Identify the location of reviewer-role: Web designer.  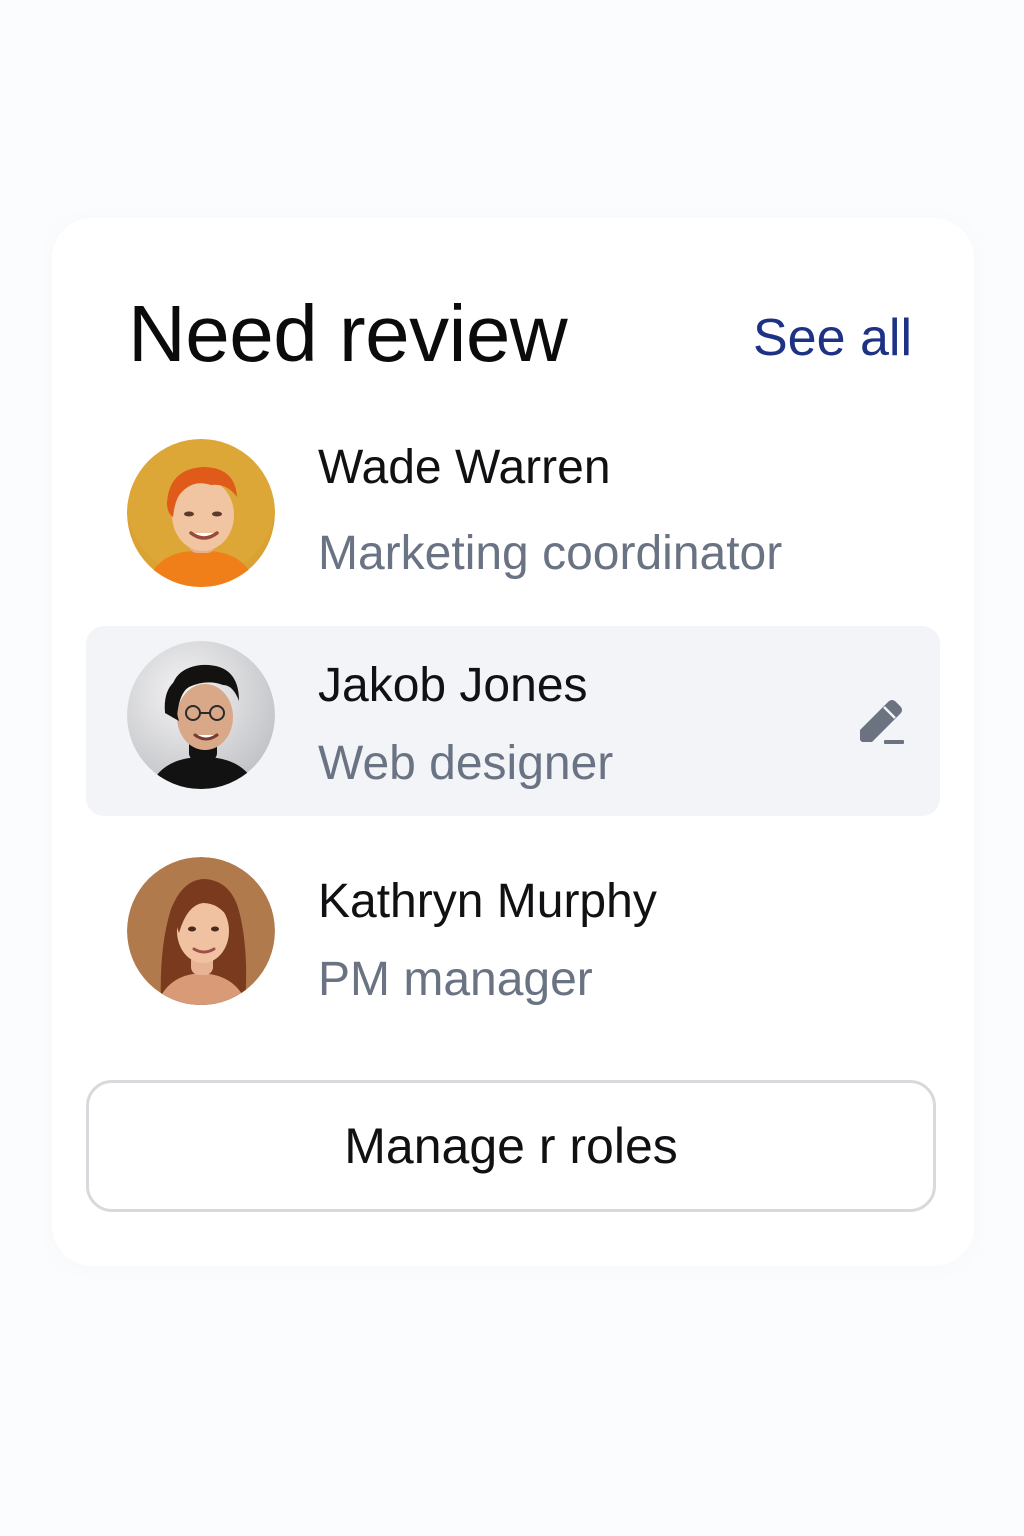
(466, 763).